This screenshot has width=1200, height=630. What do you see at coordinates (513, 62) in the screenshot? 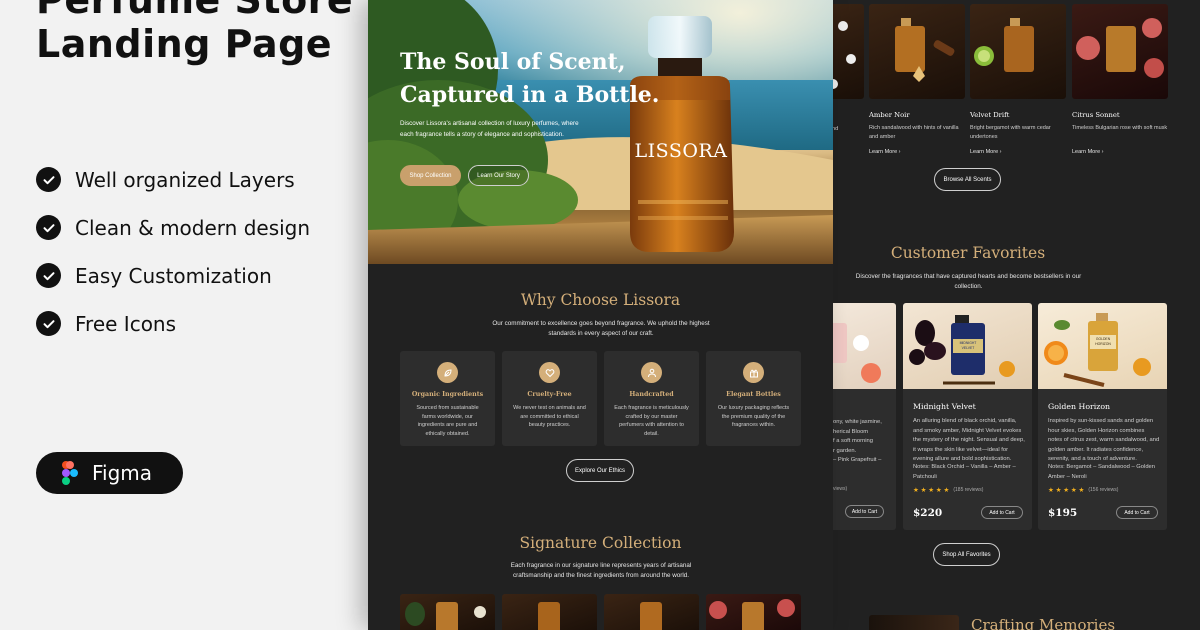
I see `hero-headline-line1: The Soul of Scent,` at bounding box center [513, 62].